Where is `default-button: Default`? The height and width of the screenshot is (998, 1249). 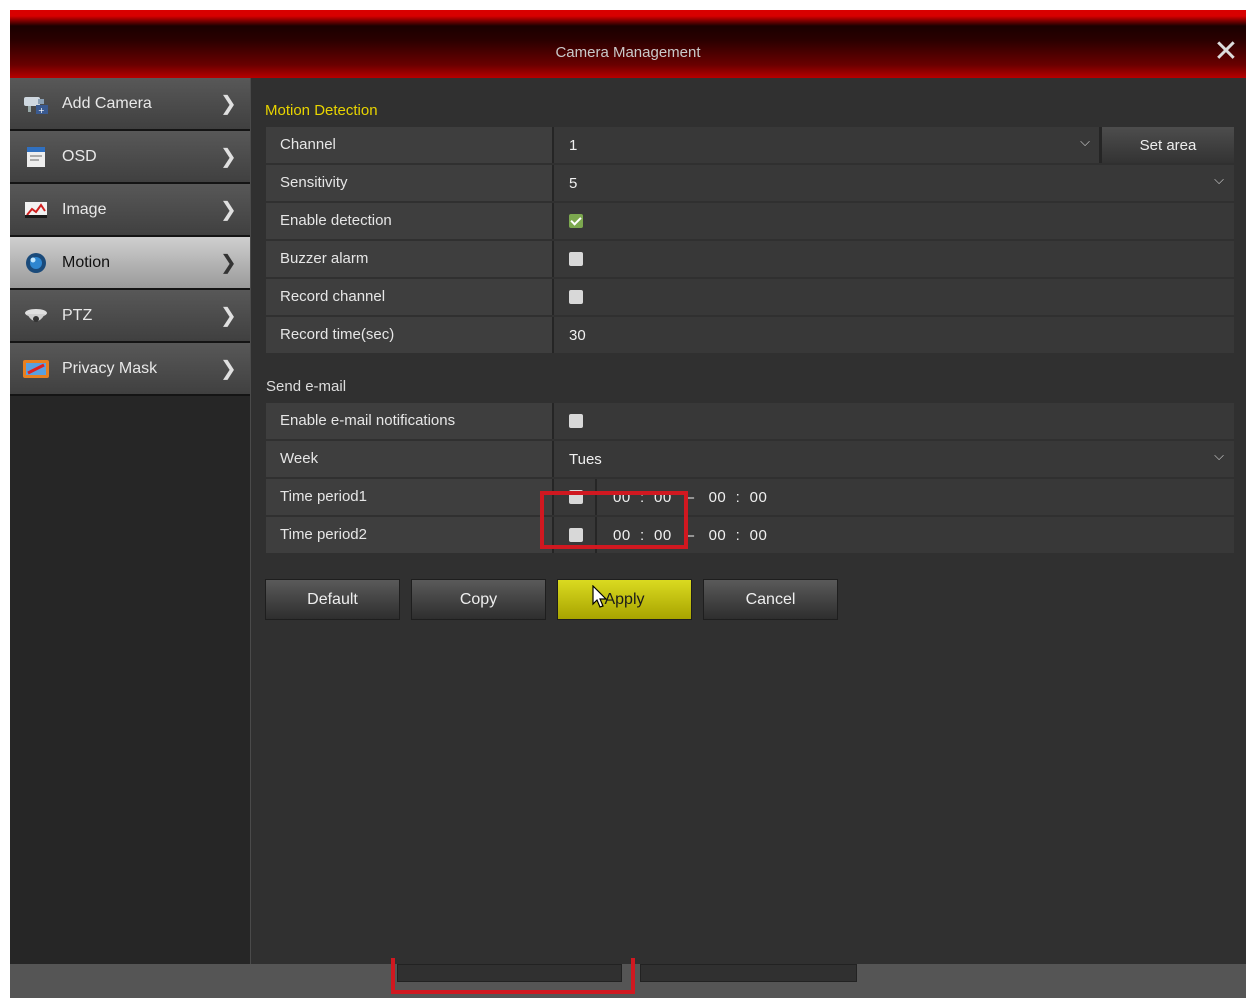
default-button: Default is located at coordinates (332, 599).